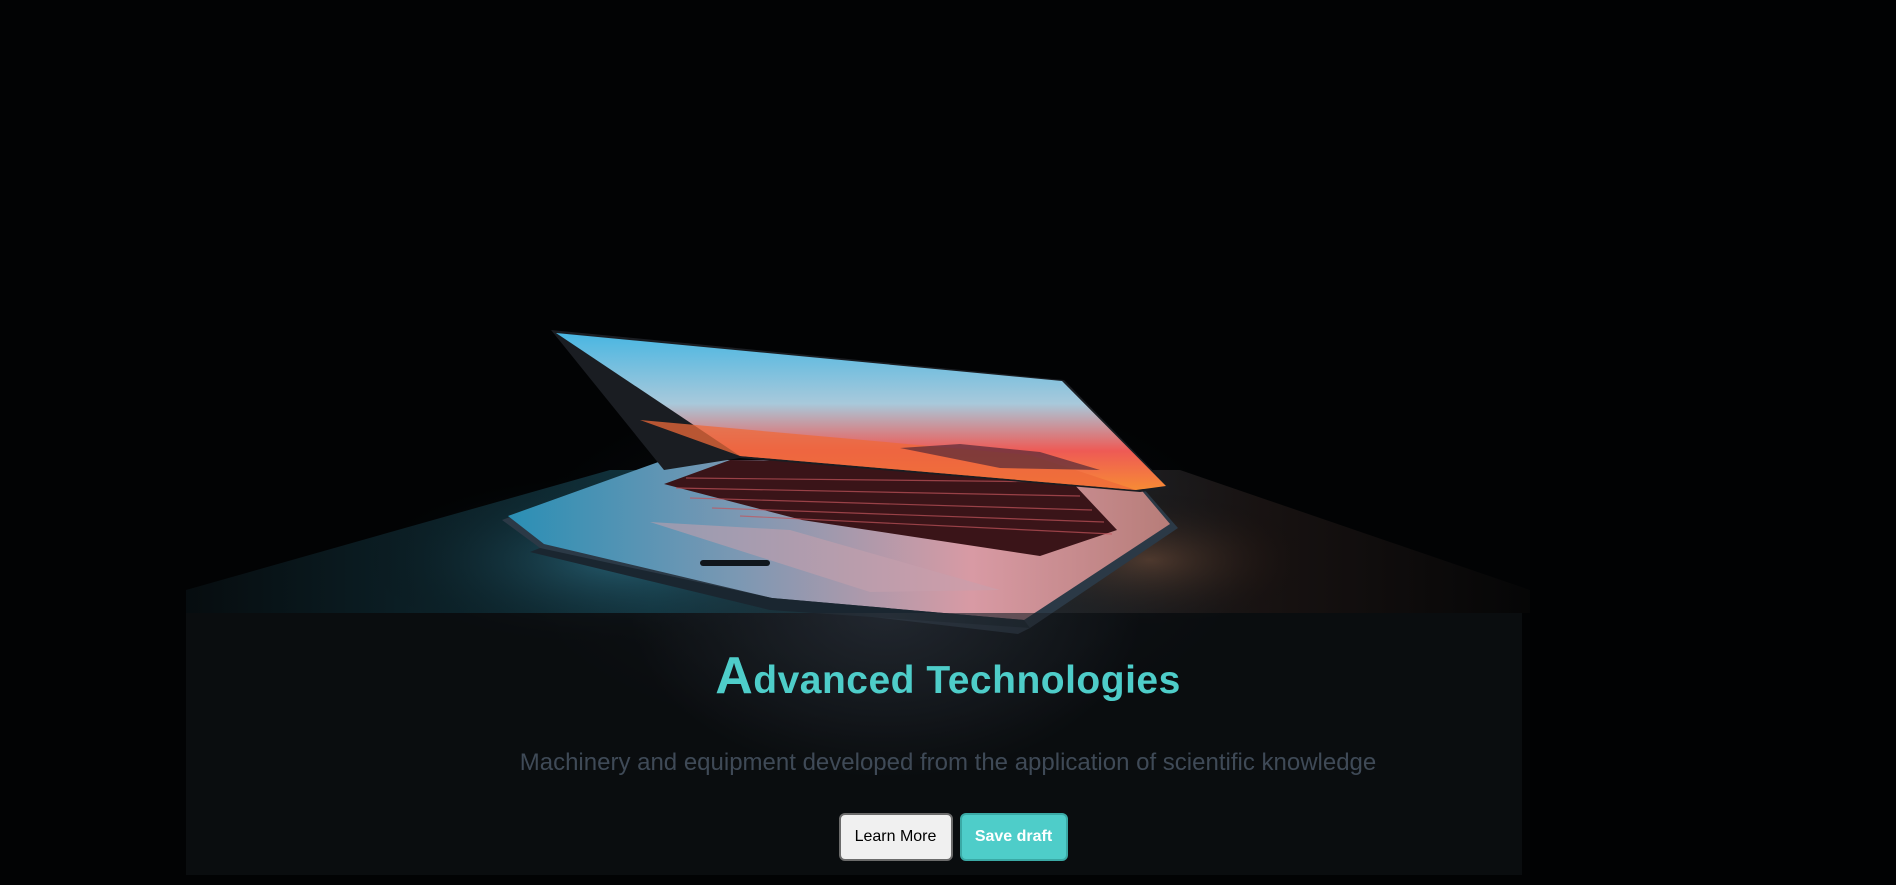  I want to click on hero-actions: Learn More Save draft, so click(948, 837).